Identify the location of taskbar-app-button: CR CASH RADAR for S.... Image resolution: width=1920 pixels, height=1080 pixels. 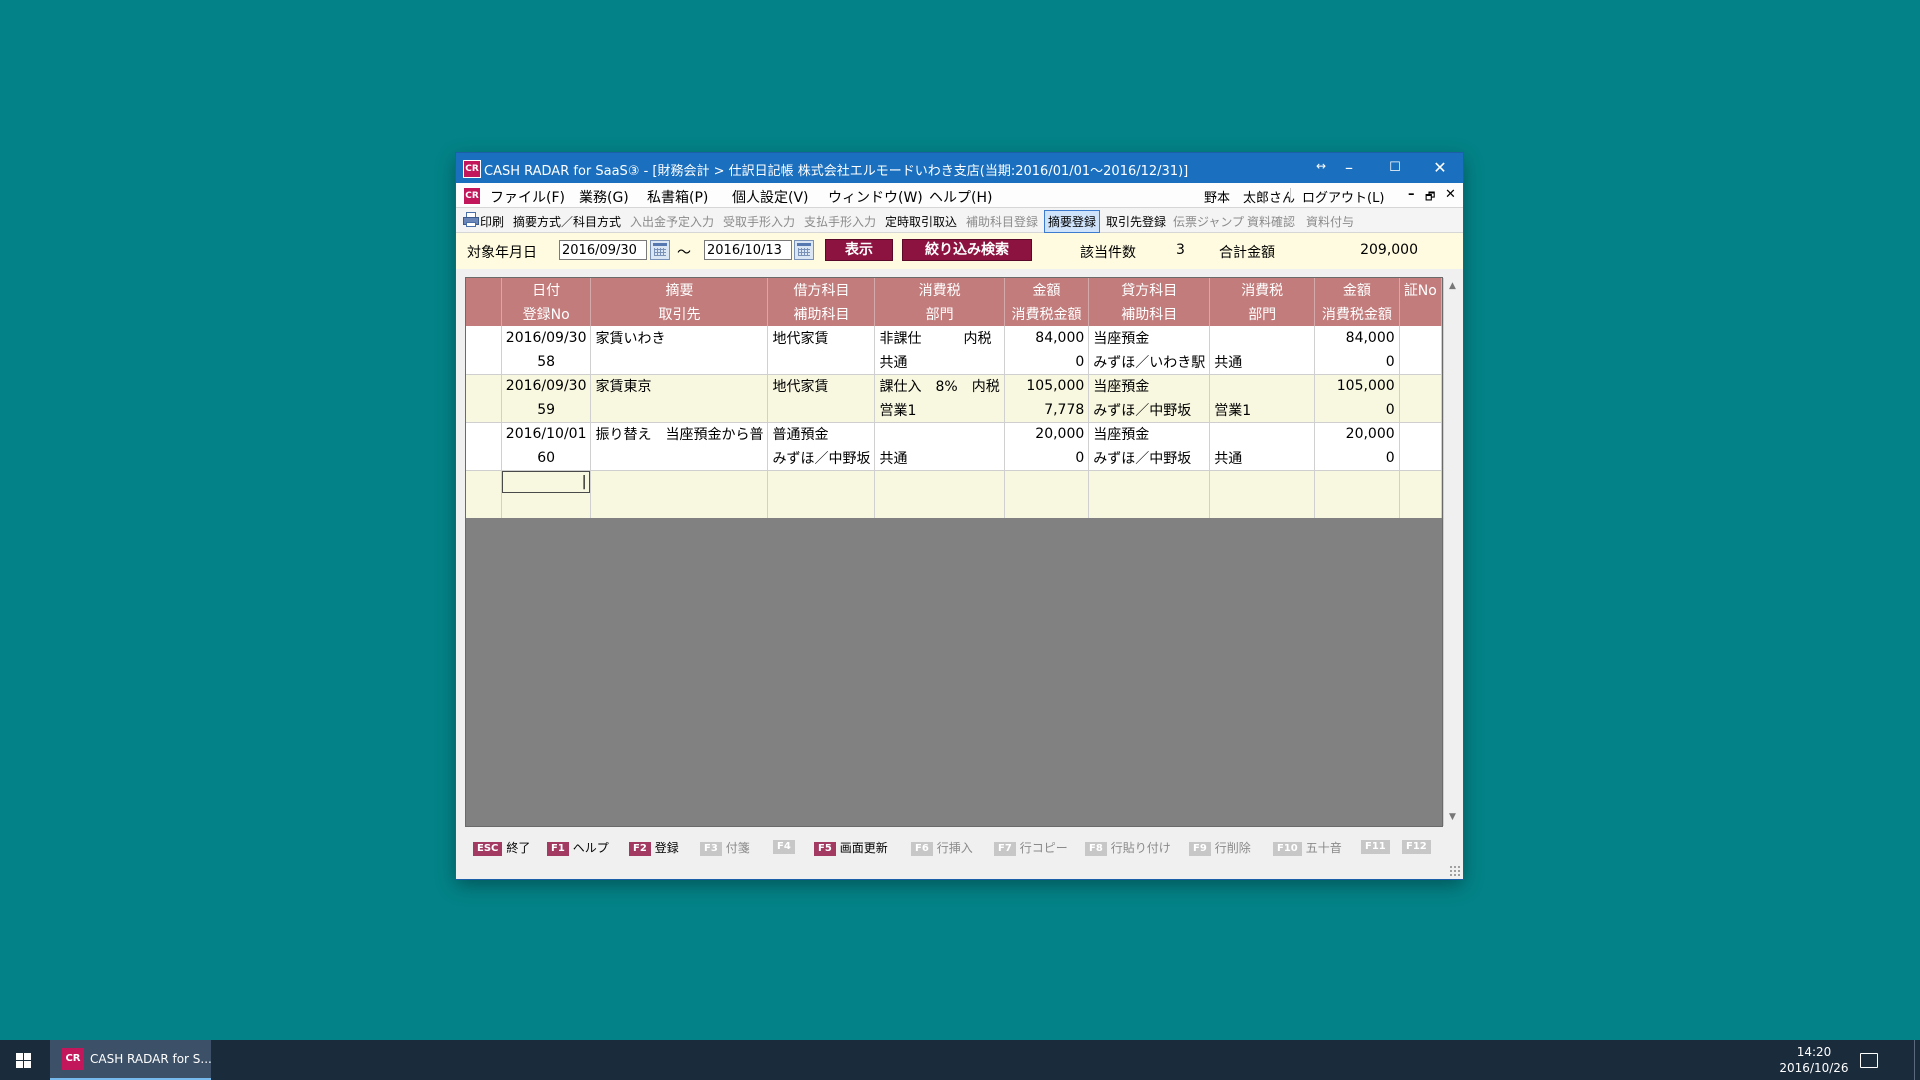
(131, 1060).